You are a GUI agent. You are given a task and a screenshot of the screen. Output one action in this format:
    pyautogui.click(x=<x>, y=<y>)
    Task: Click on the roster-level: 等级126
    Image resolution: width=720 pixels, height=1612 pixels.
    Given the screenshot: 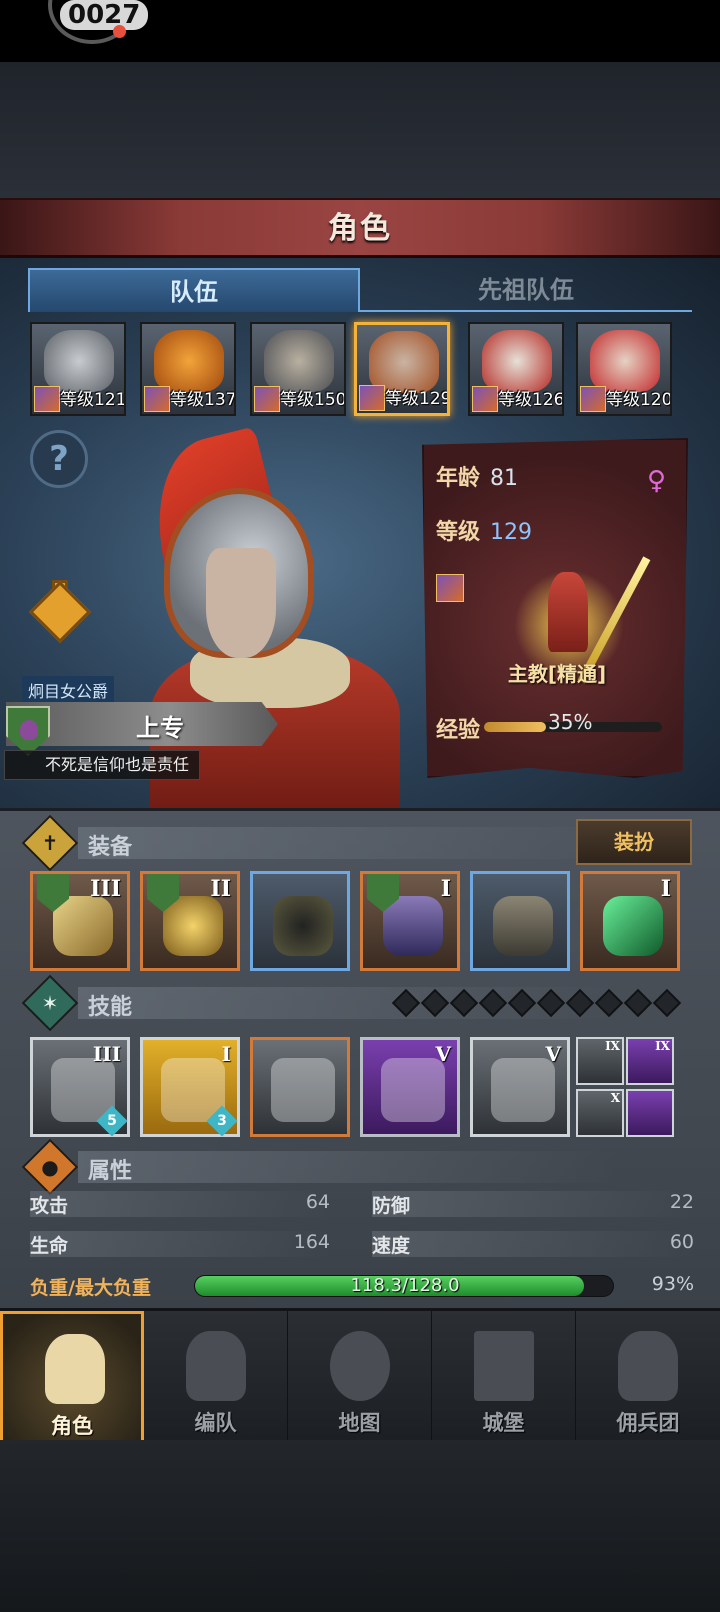 What is the action you would take?
    pyautogui.click(x=531, y=400)
    